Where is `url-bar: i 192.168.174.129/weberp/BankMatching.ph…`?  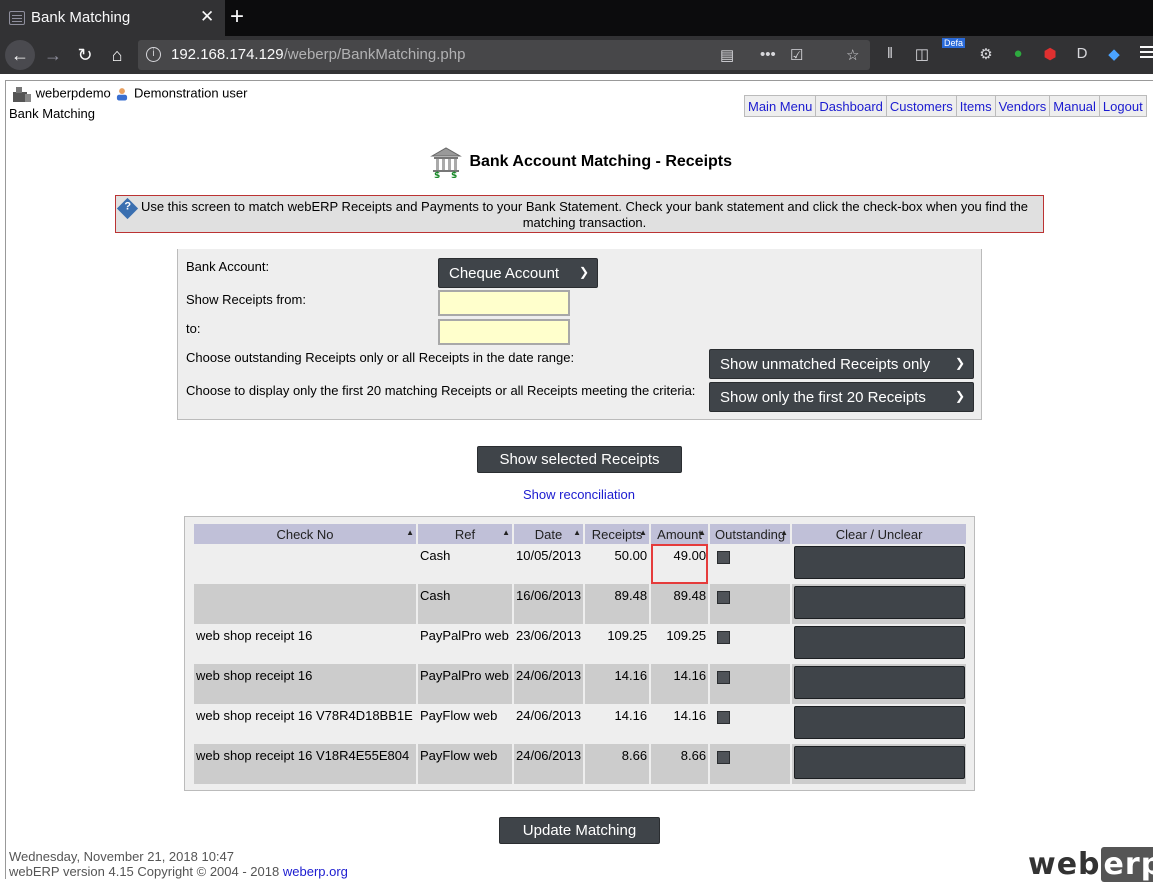
url-bar: i 192.168.174.129/weberp/BankMatching.ph… is located at coordinates (504, 55).